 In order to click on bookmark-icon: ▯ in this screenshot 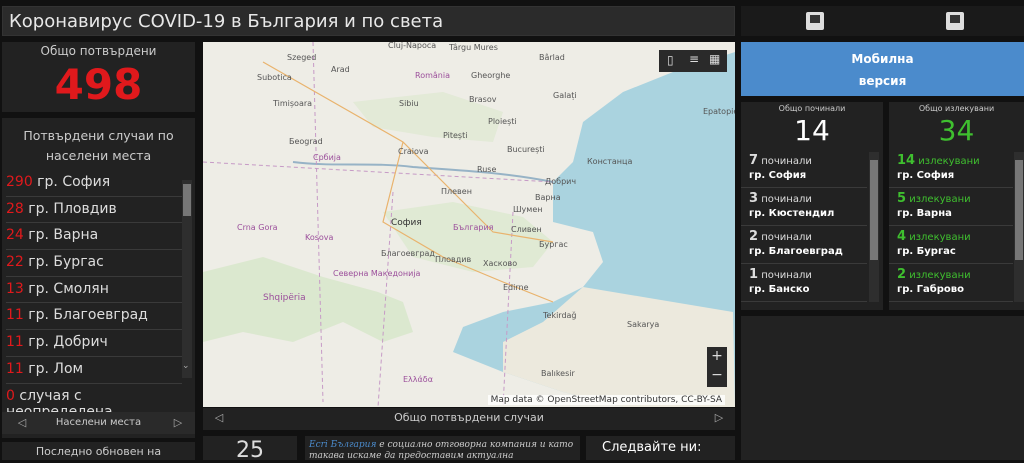, I will do `click(670, 60)`.